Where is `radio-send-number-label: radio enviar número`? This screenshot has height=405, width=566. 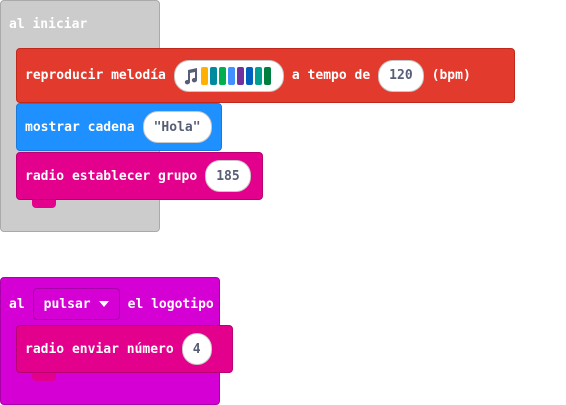
radio-send-number-label: radio enviar número is located at coordinates (99, 349).